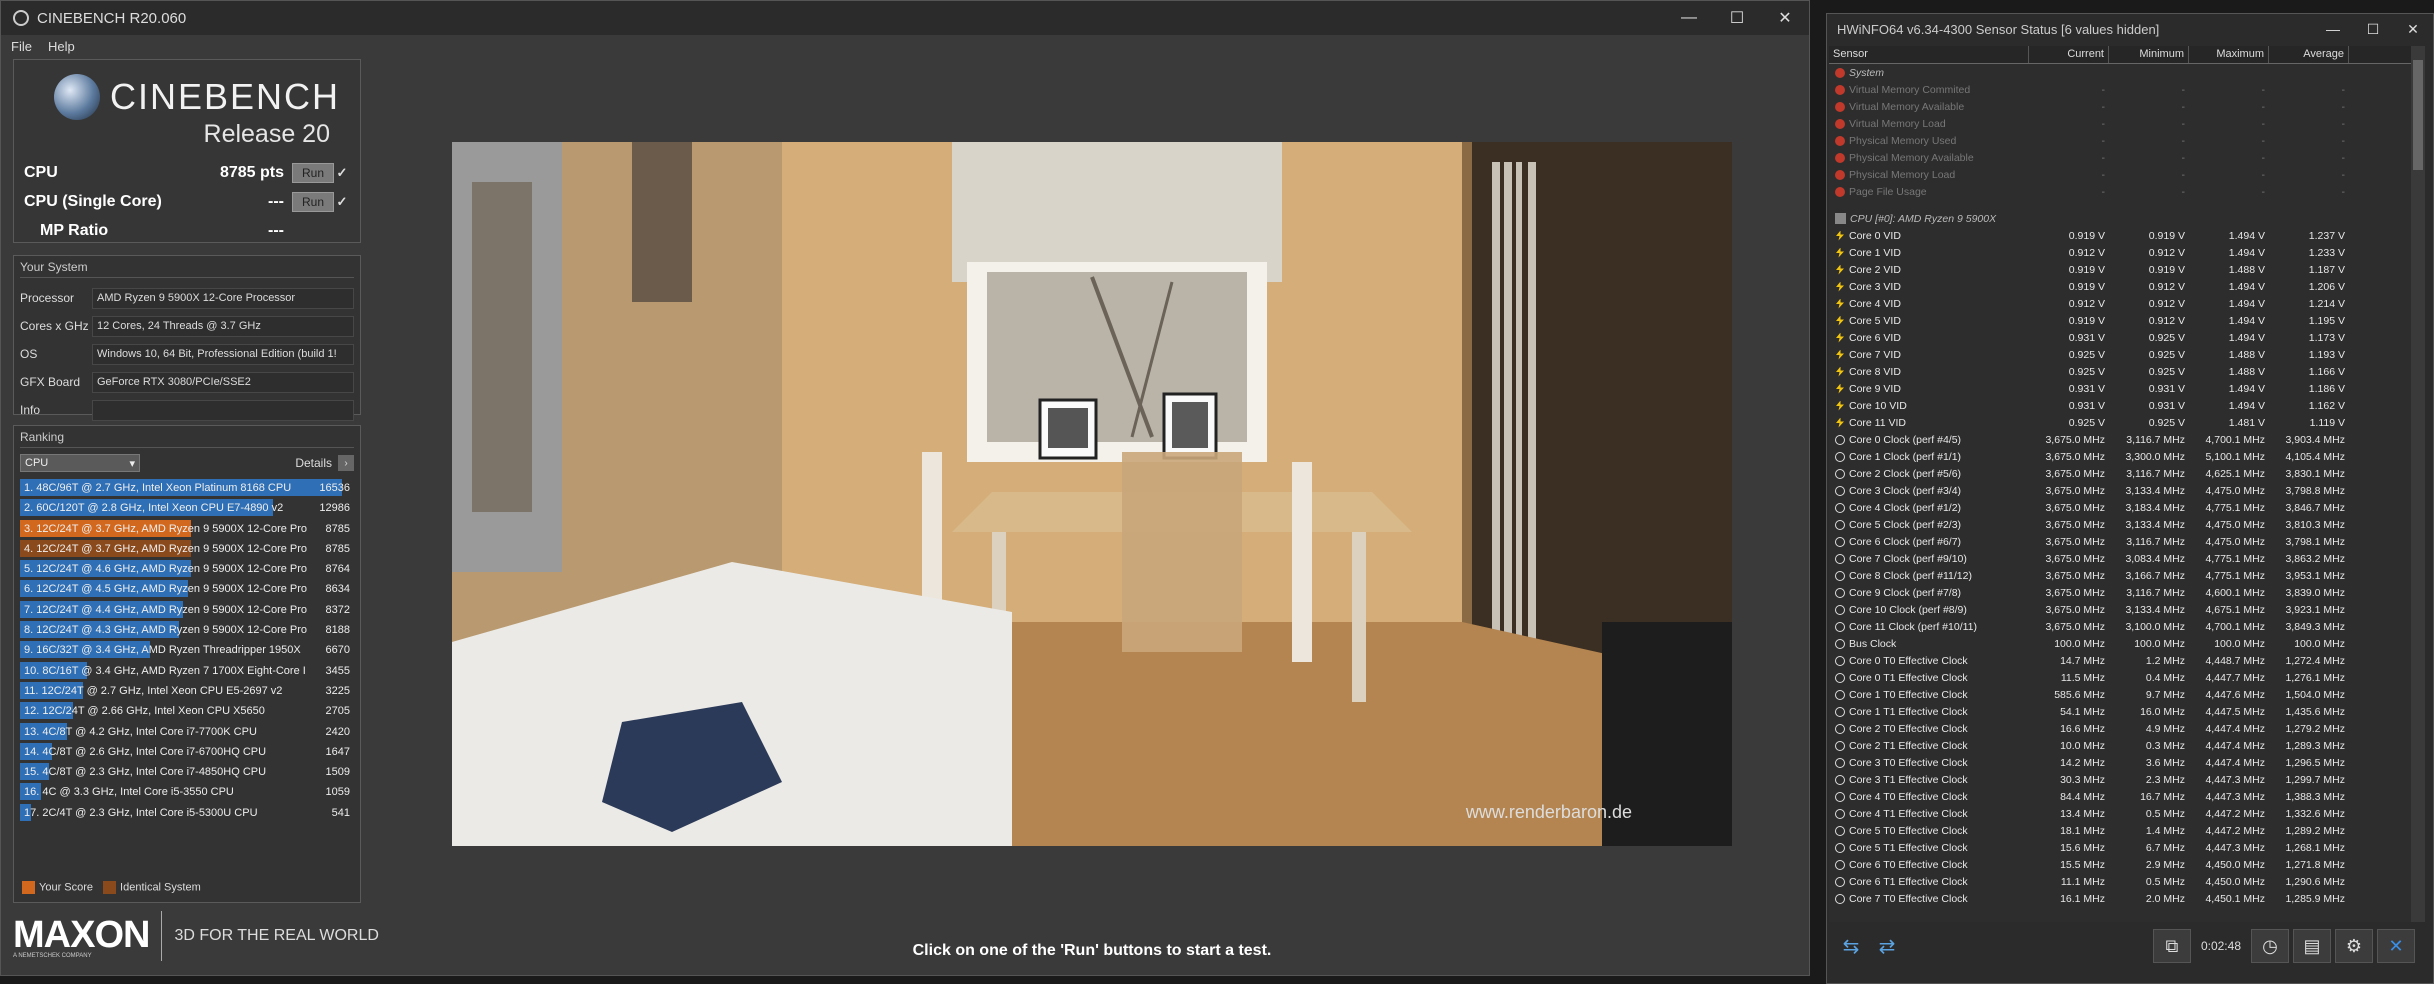 The image size is (2434, 984). Describe the element at coordinates (2171, 946) in the screenshot. I see `network-icon: ⧉` at that location.